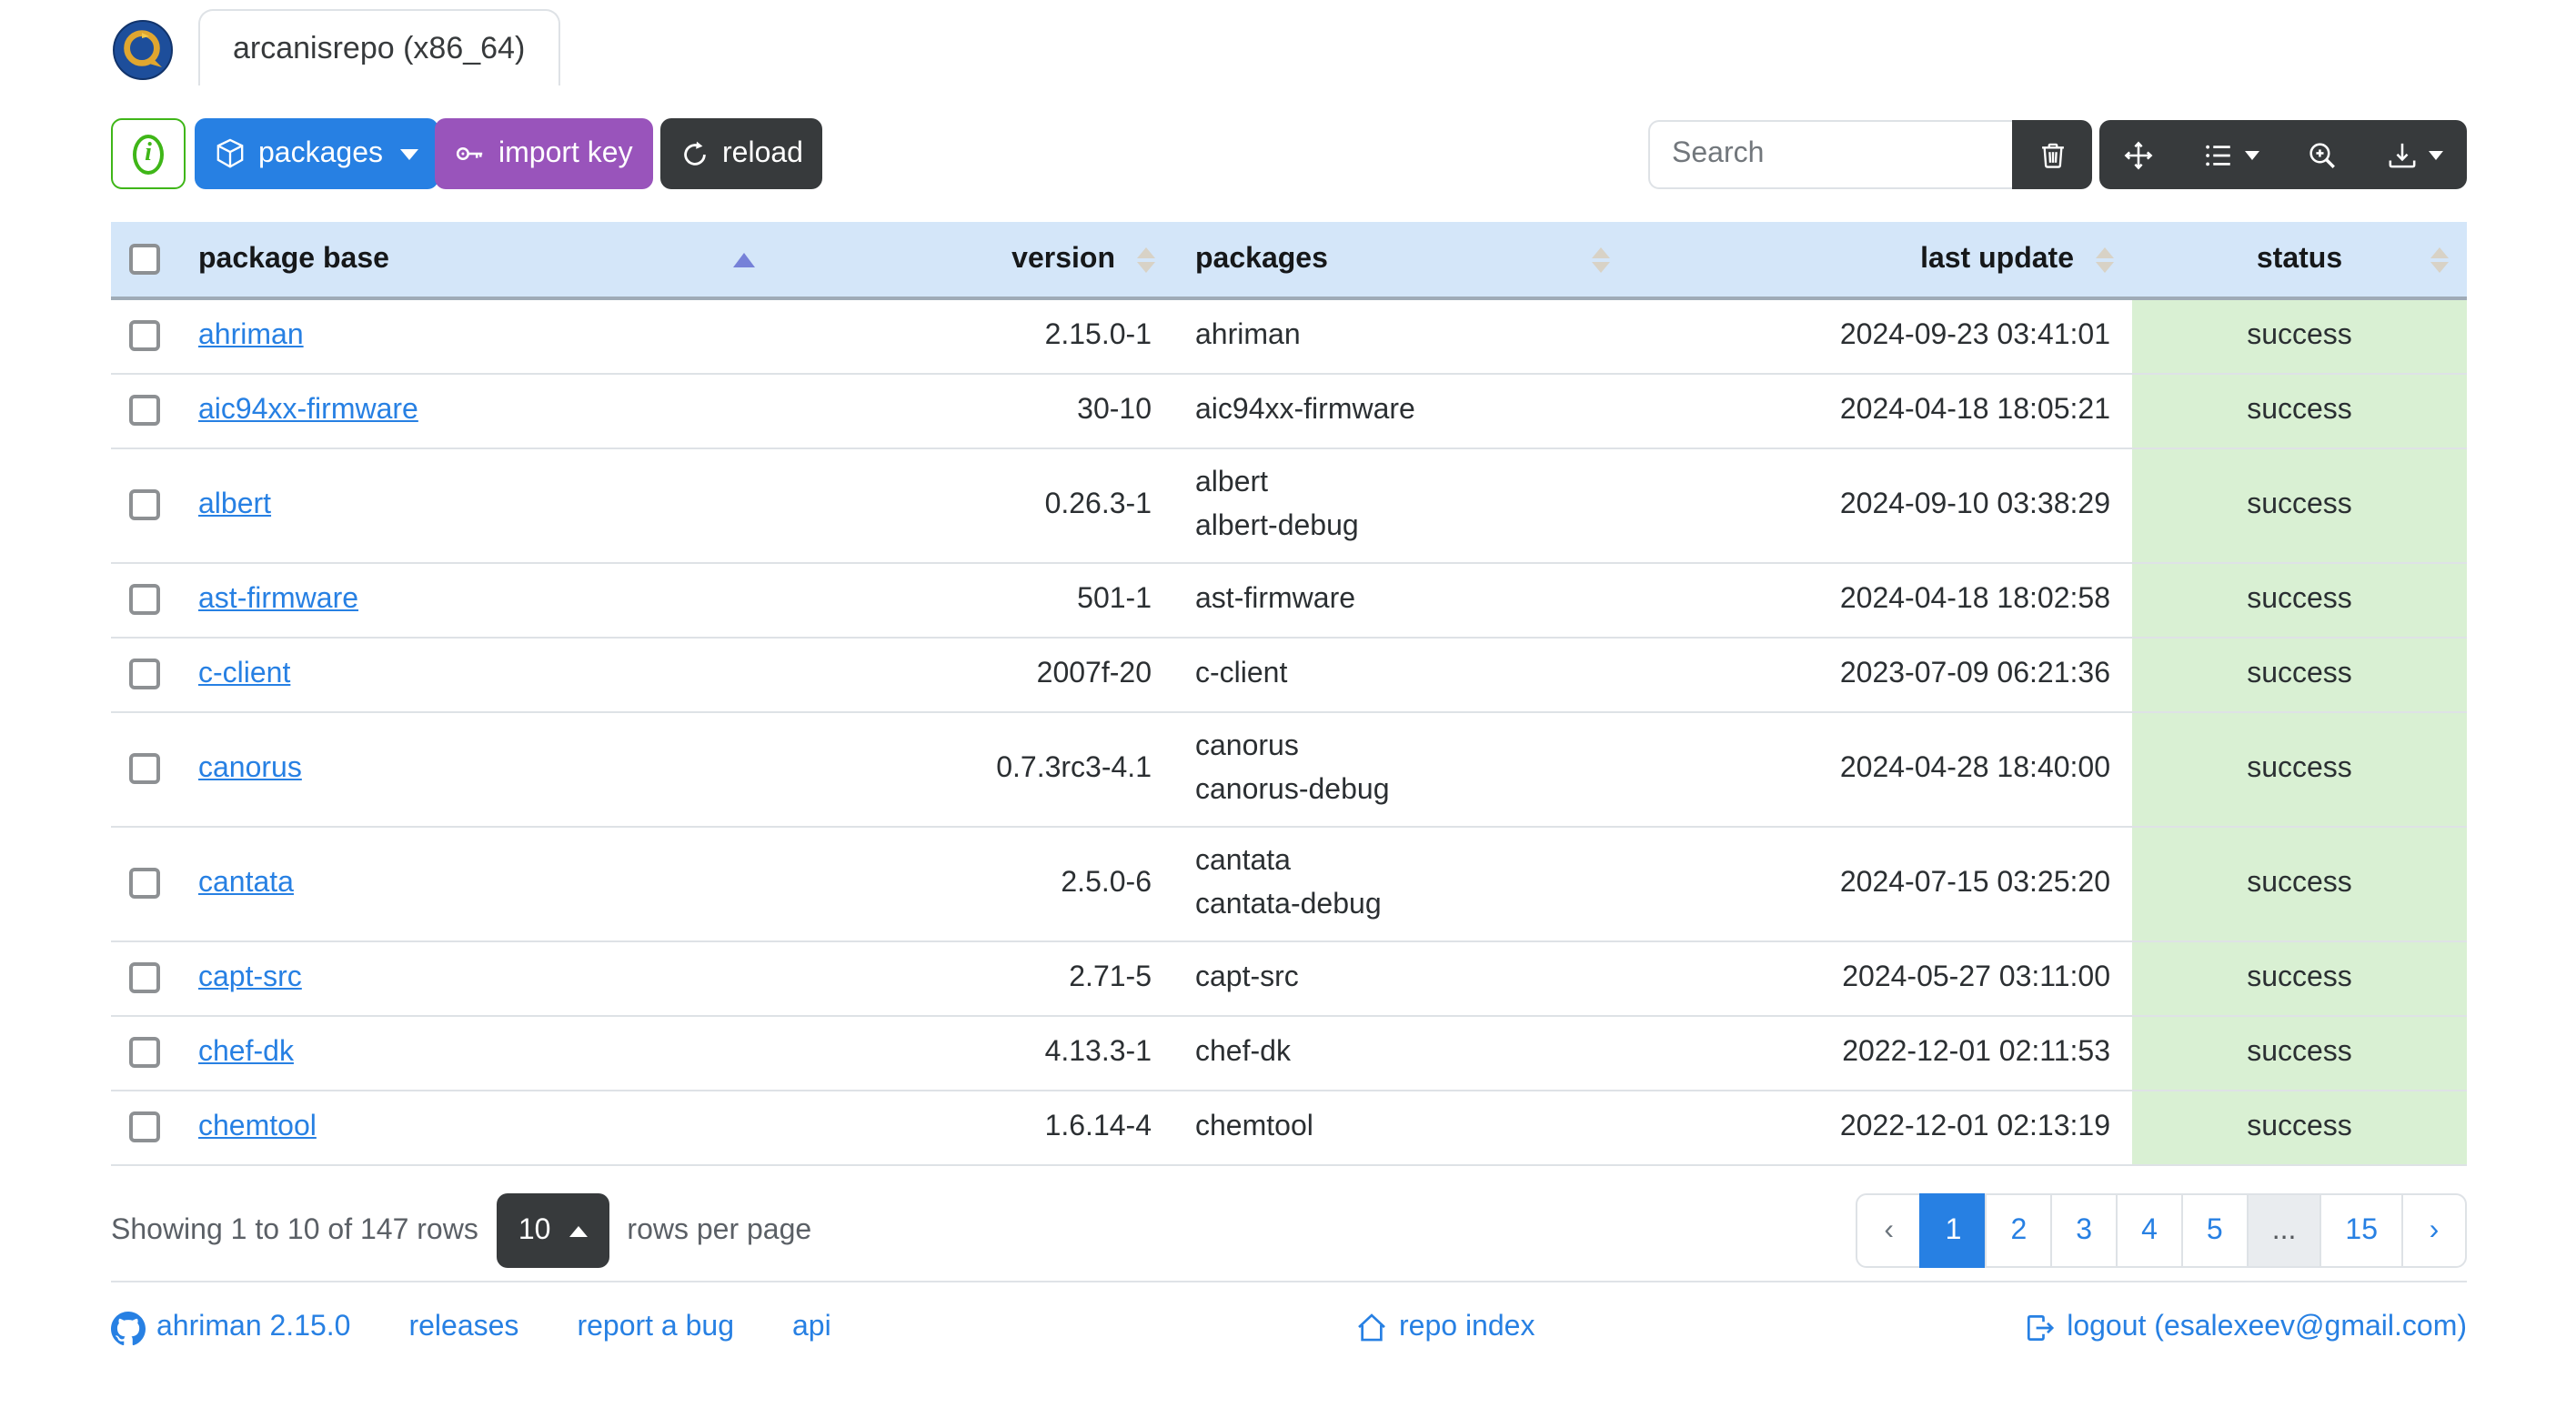  I want to click on package-base-link: ast-firmware, so click(278, 600).